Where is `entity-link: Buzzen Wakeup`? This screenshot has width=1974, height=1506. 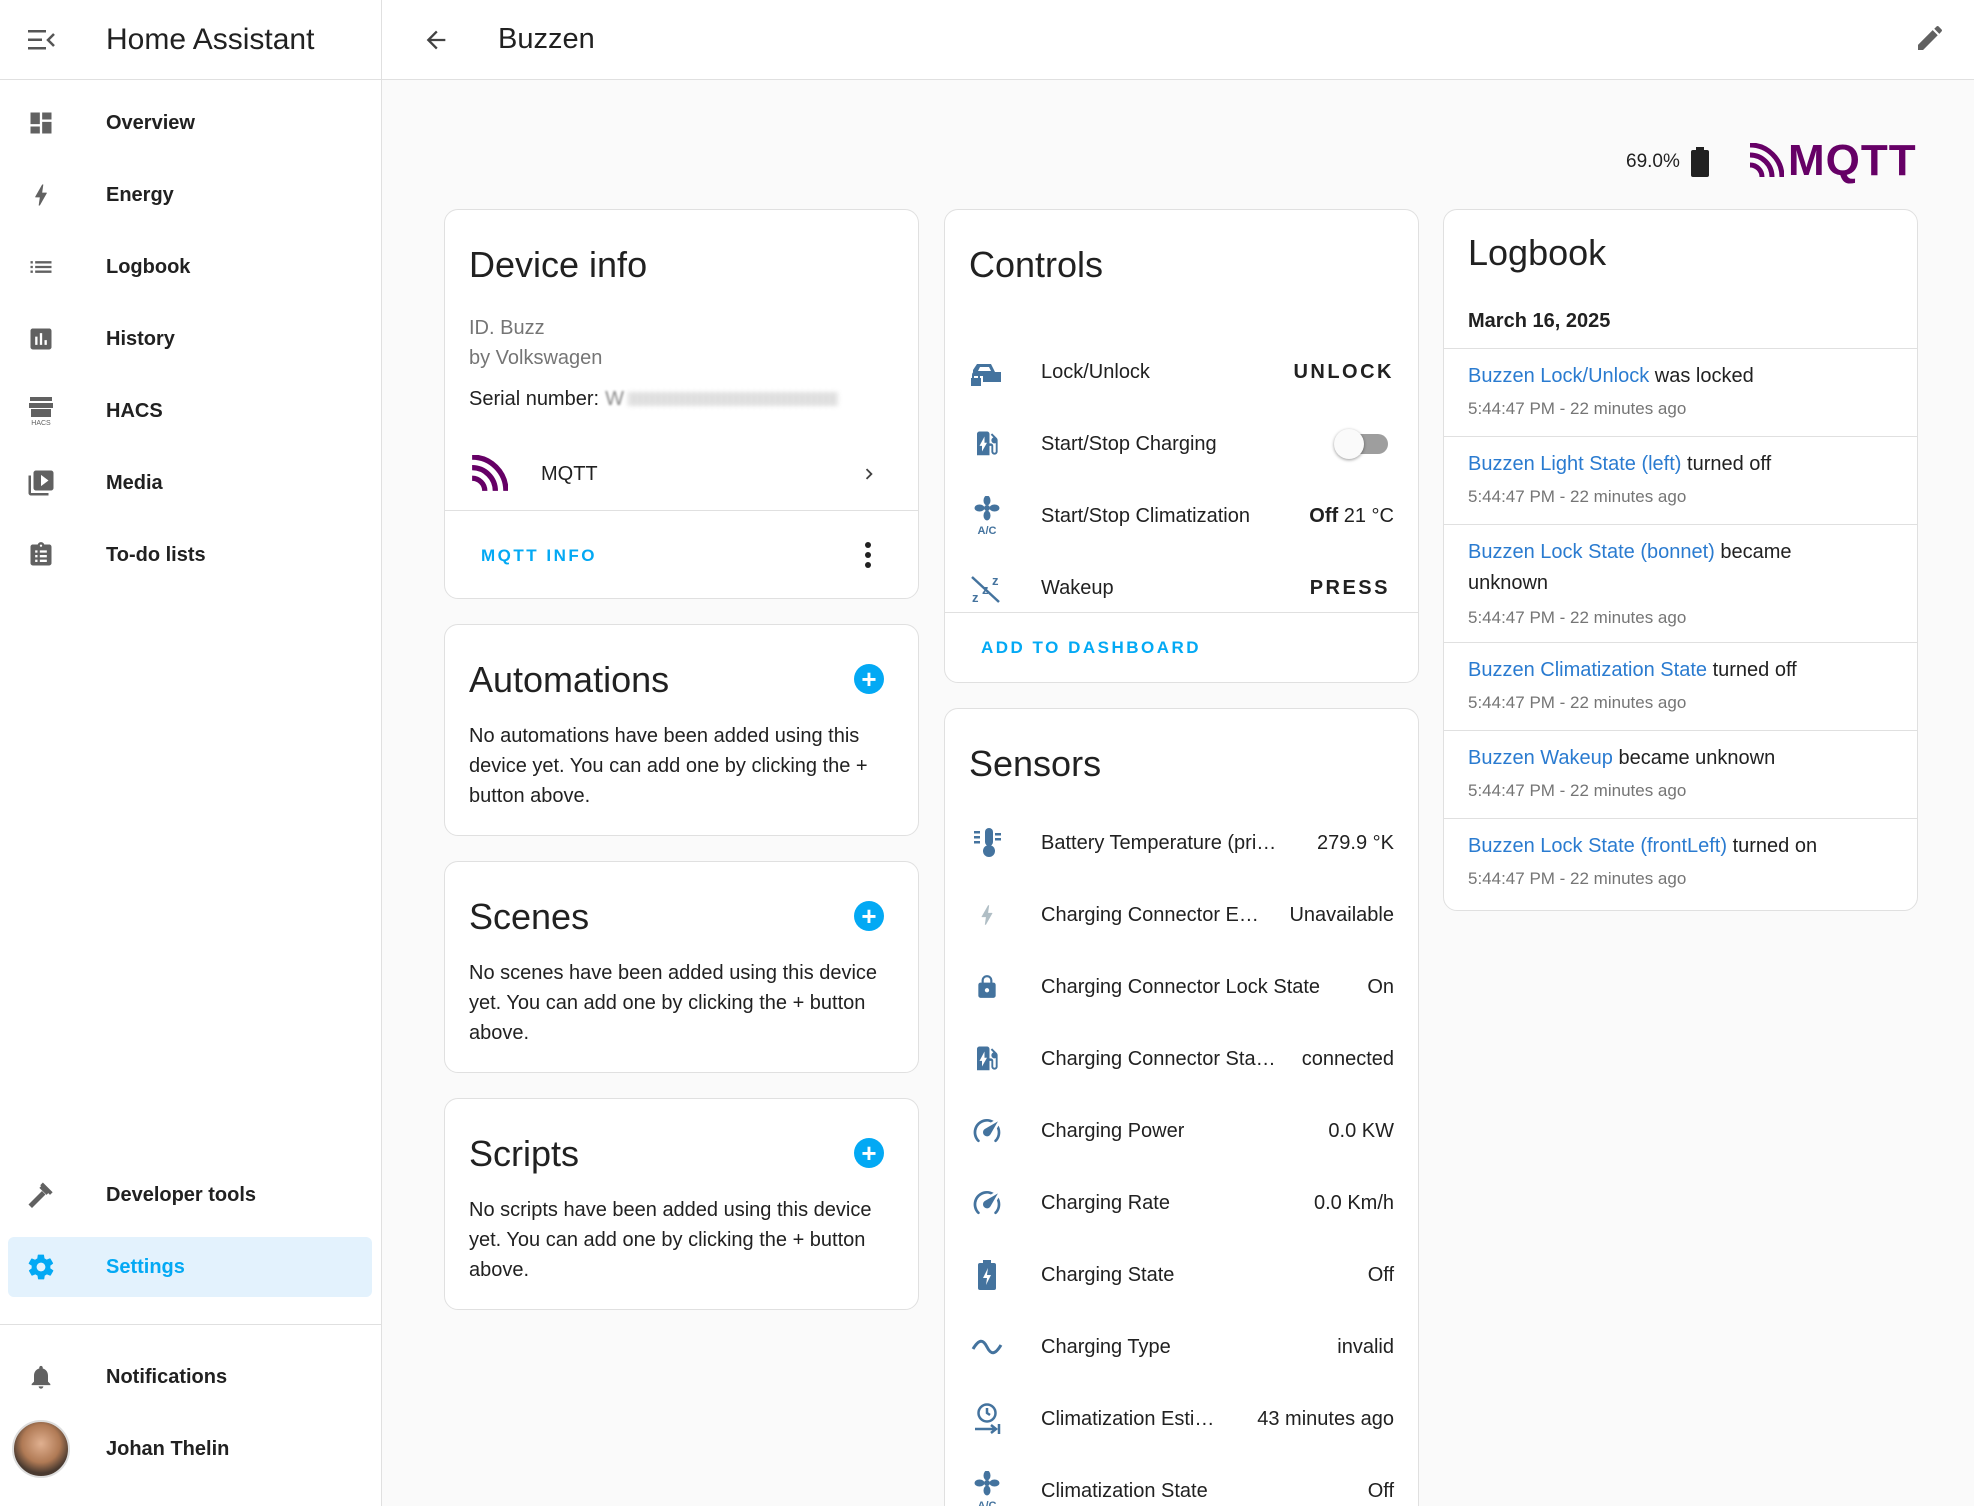 entity-link: Buzzen Wakeup is located at coordinates (1540, 758).